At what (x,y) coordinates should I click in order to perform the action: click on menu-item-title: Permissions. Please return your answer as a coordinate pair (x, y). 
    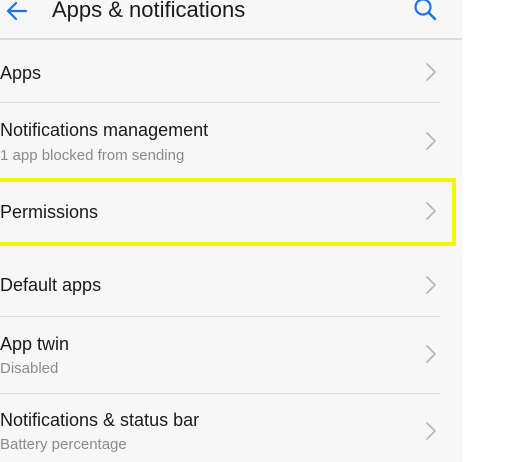
    Looking at the image, I should click on (49, 212).